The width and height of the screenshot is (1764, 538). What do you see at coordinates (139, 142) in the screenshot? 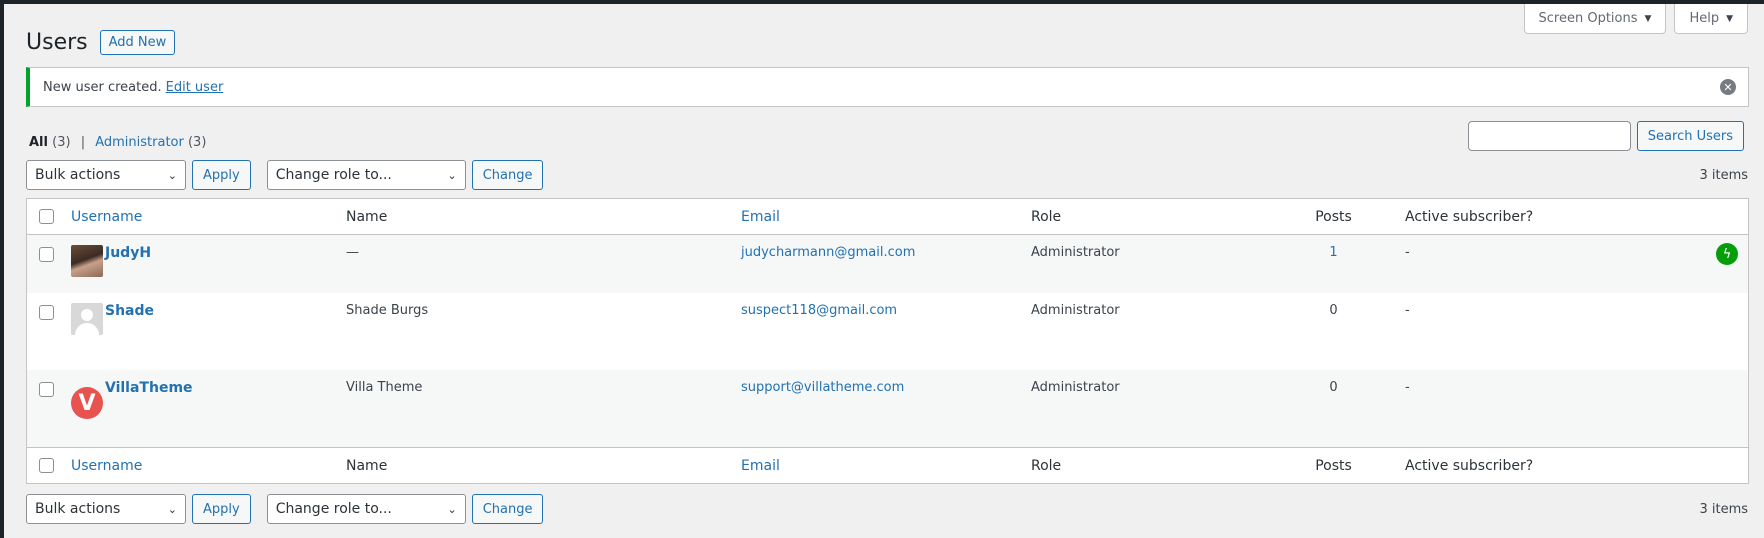
I see `filter-administrator: Administrator` at bounding box center [139, 142].